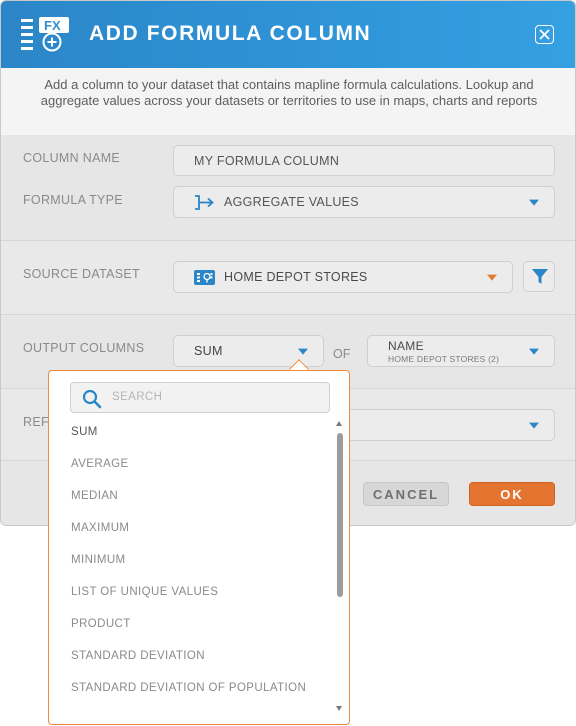  Describe the element at coordinates (512, 494) in the screenshot. I see `ok-button: OK` at that location.